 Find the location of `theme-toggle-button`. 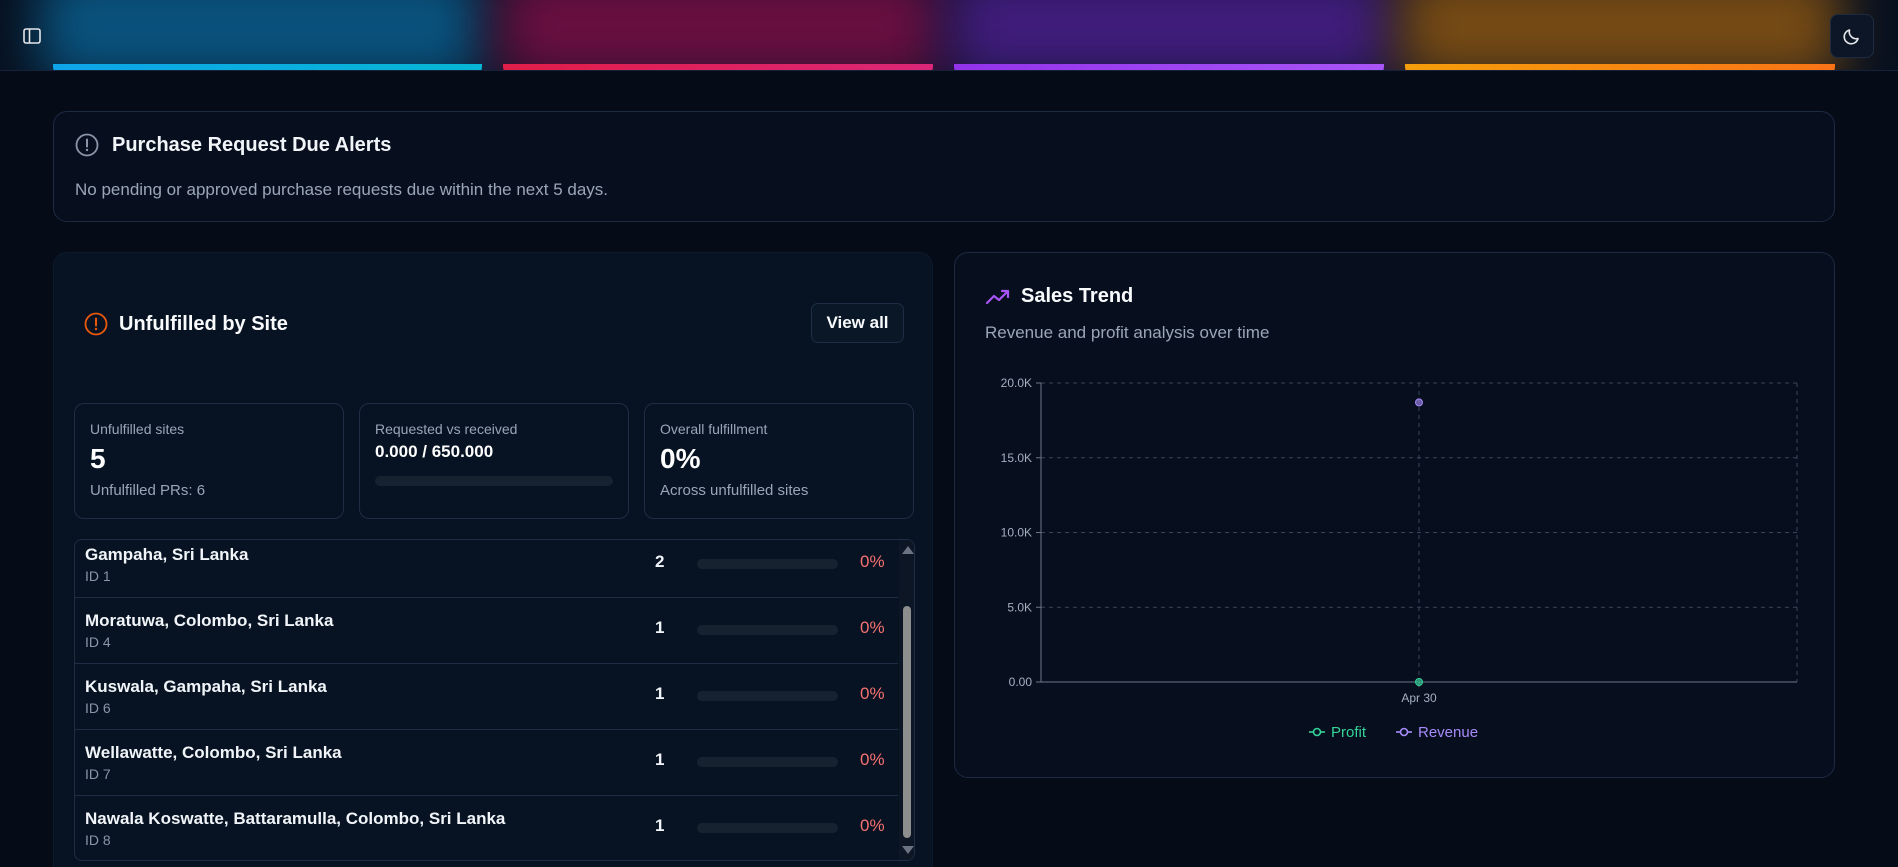

theme-toggle-button is located at coordinates (1852, 36).